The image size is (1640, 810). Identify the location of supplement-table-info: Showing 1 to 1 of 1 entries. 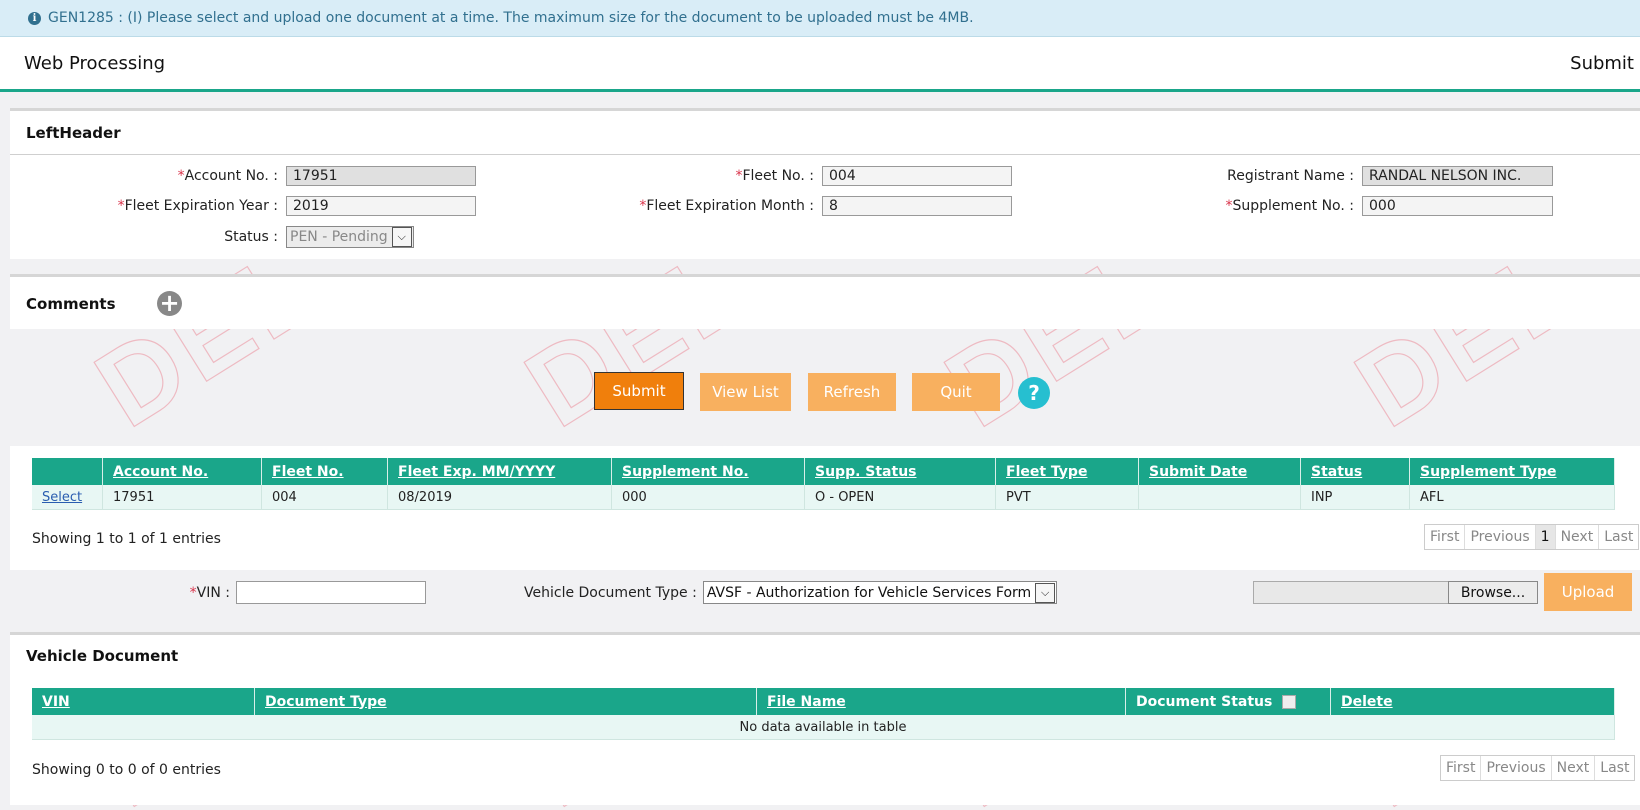
(126, 539).